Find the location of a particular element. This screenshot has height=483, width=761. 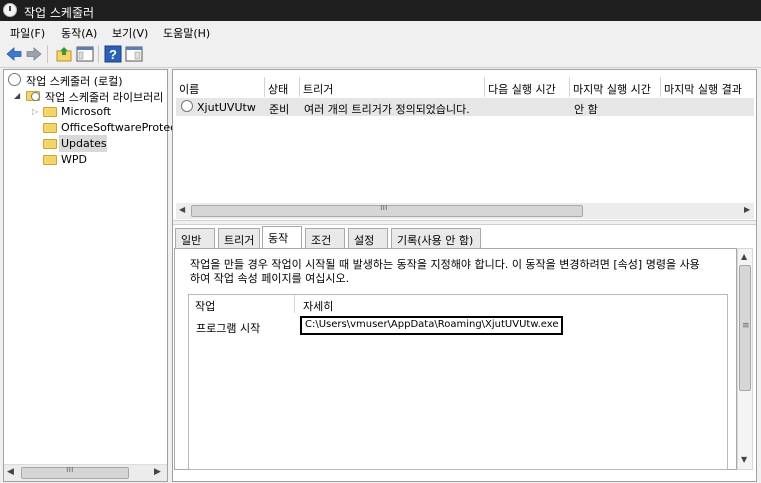

window-title: 작업 스케줄러 is located at coordinates (59, 13).